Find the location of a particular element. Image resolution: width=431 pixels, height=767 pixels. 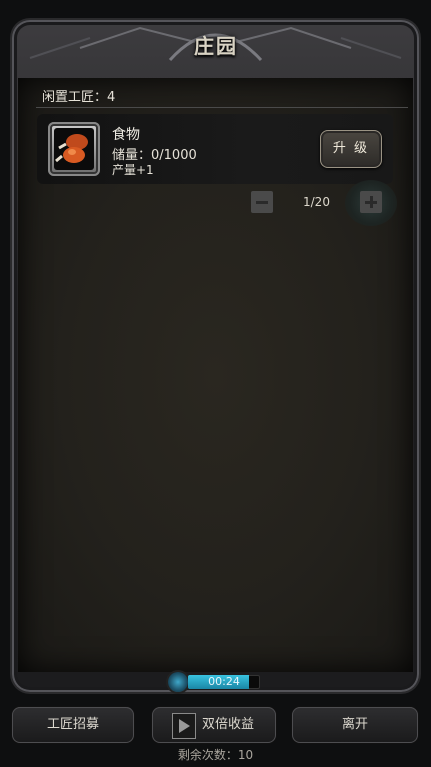

food-icon is located at coordinates (71, 148).